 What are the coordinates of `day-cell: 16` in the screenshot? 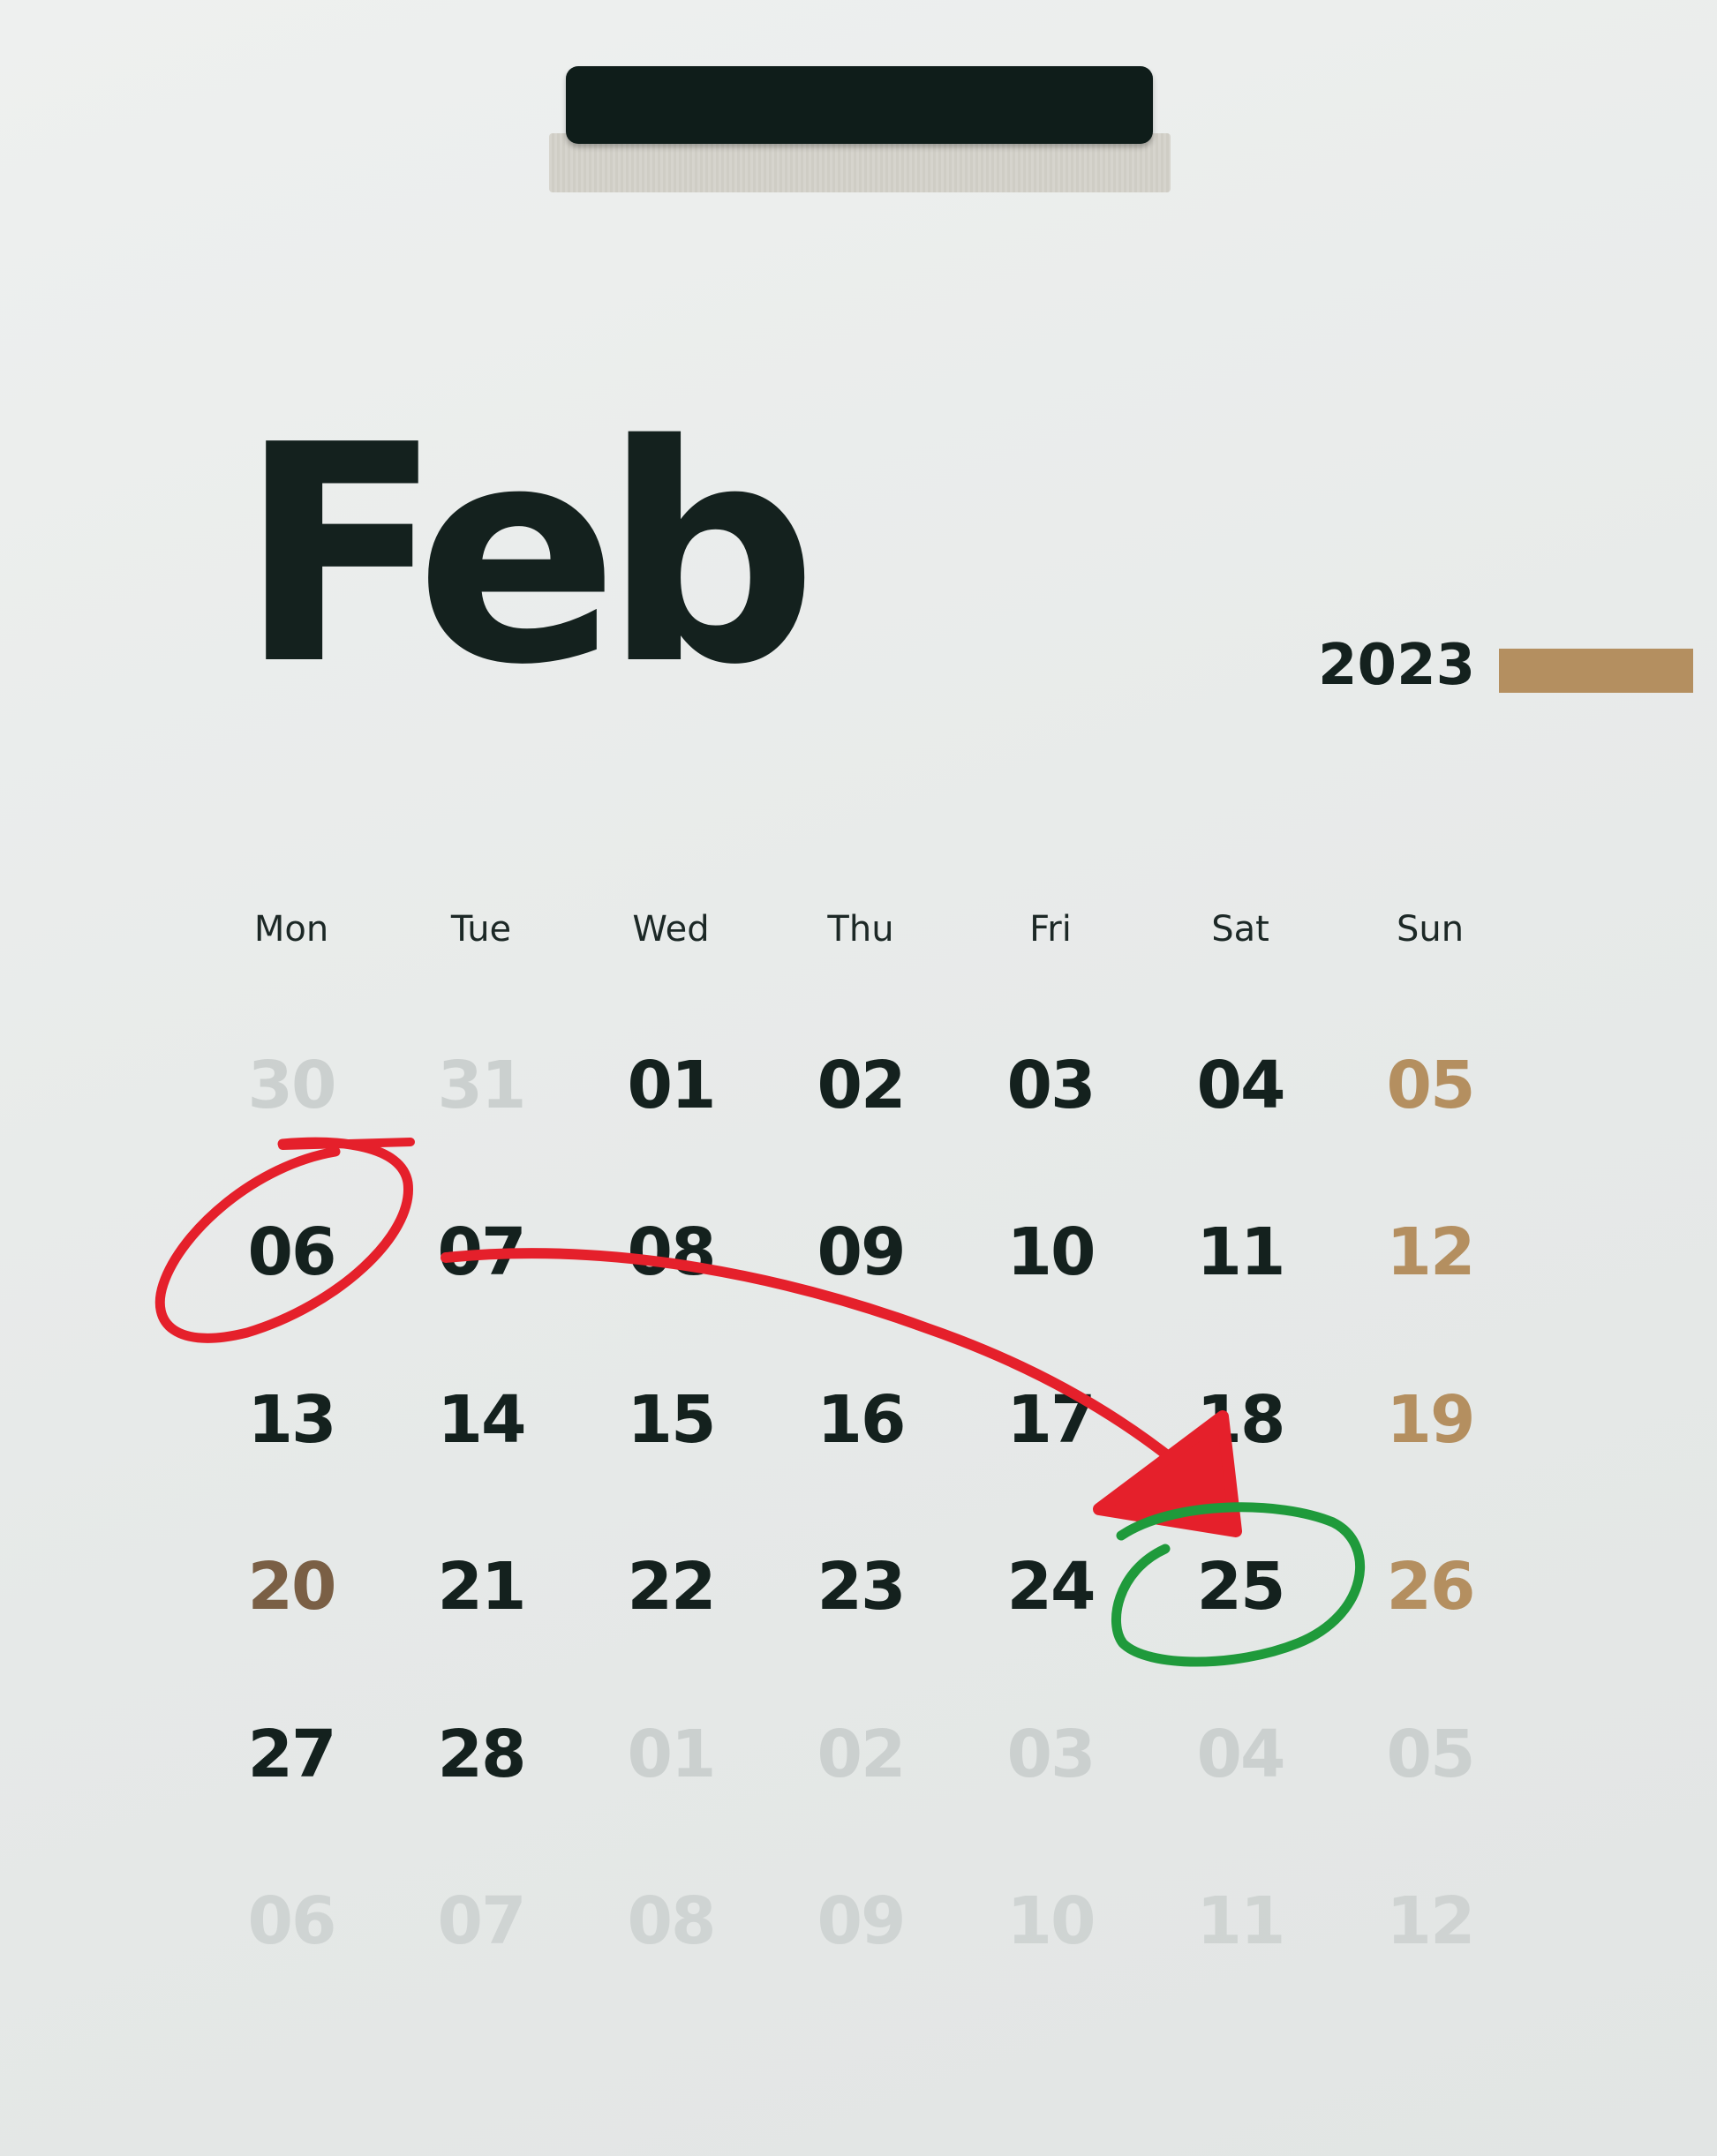 It's located at (862, 1420).